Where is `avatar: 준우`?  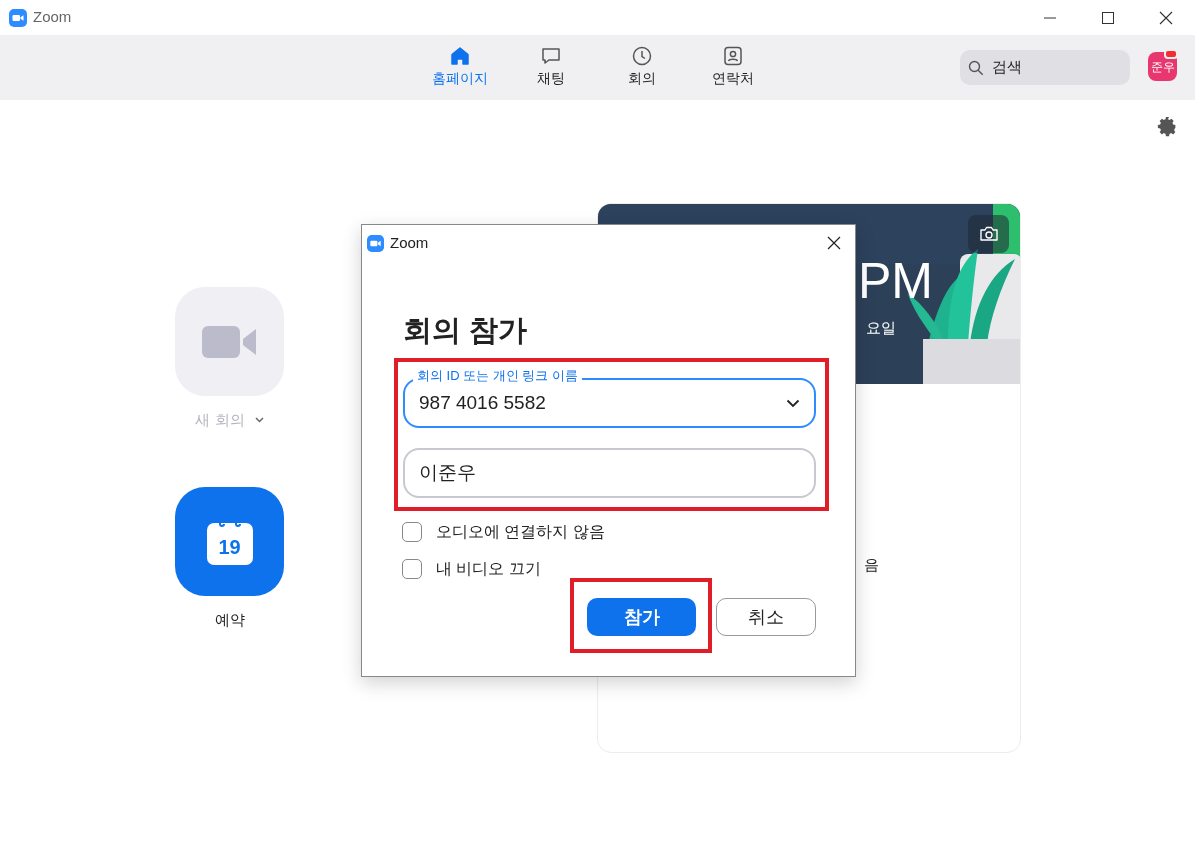 avatar: 준우 is located at coordinates (1162, 66).